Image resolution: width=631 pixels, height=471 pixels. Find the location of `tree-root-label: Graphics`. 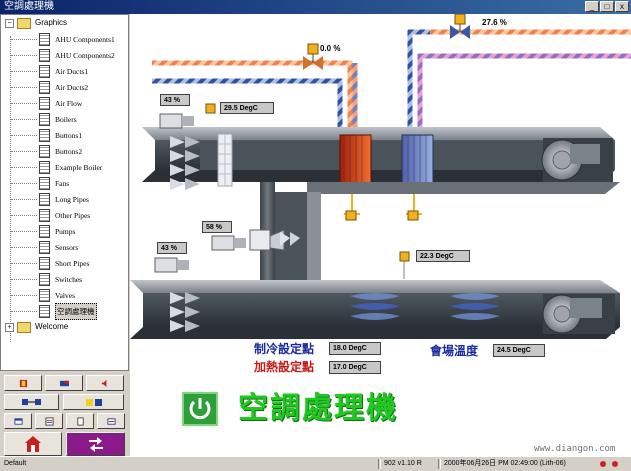

tree-root-label: Graphics is located at coordinates (51, 22).